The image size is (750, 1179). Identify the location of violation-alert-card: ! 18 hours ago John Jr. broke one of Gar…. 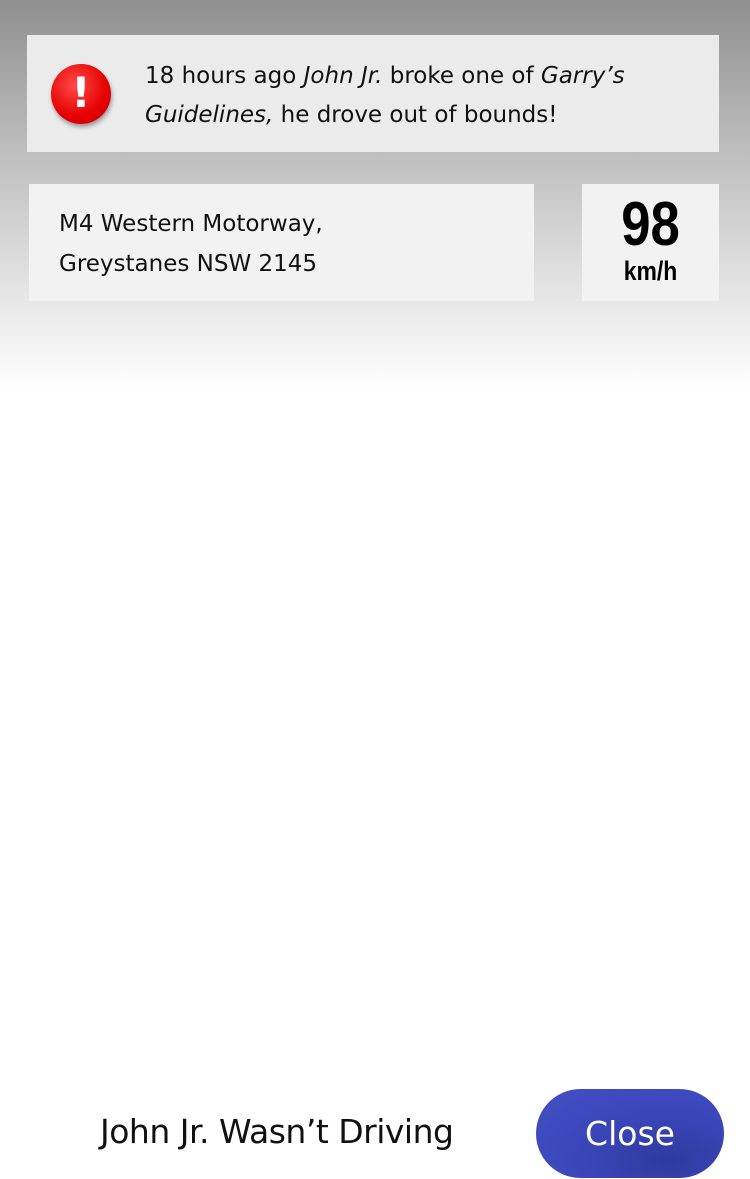
(373, 93).